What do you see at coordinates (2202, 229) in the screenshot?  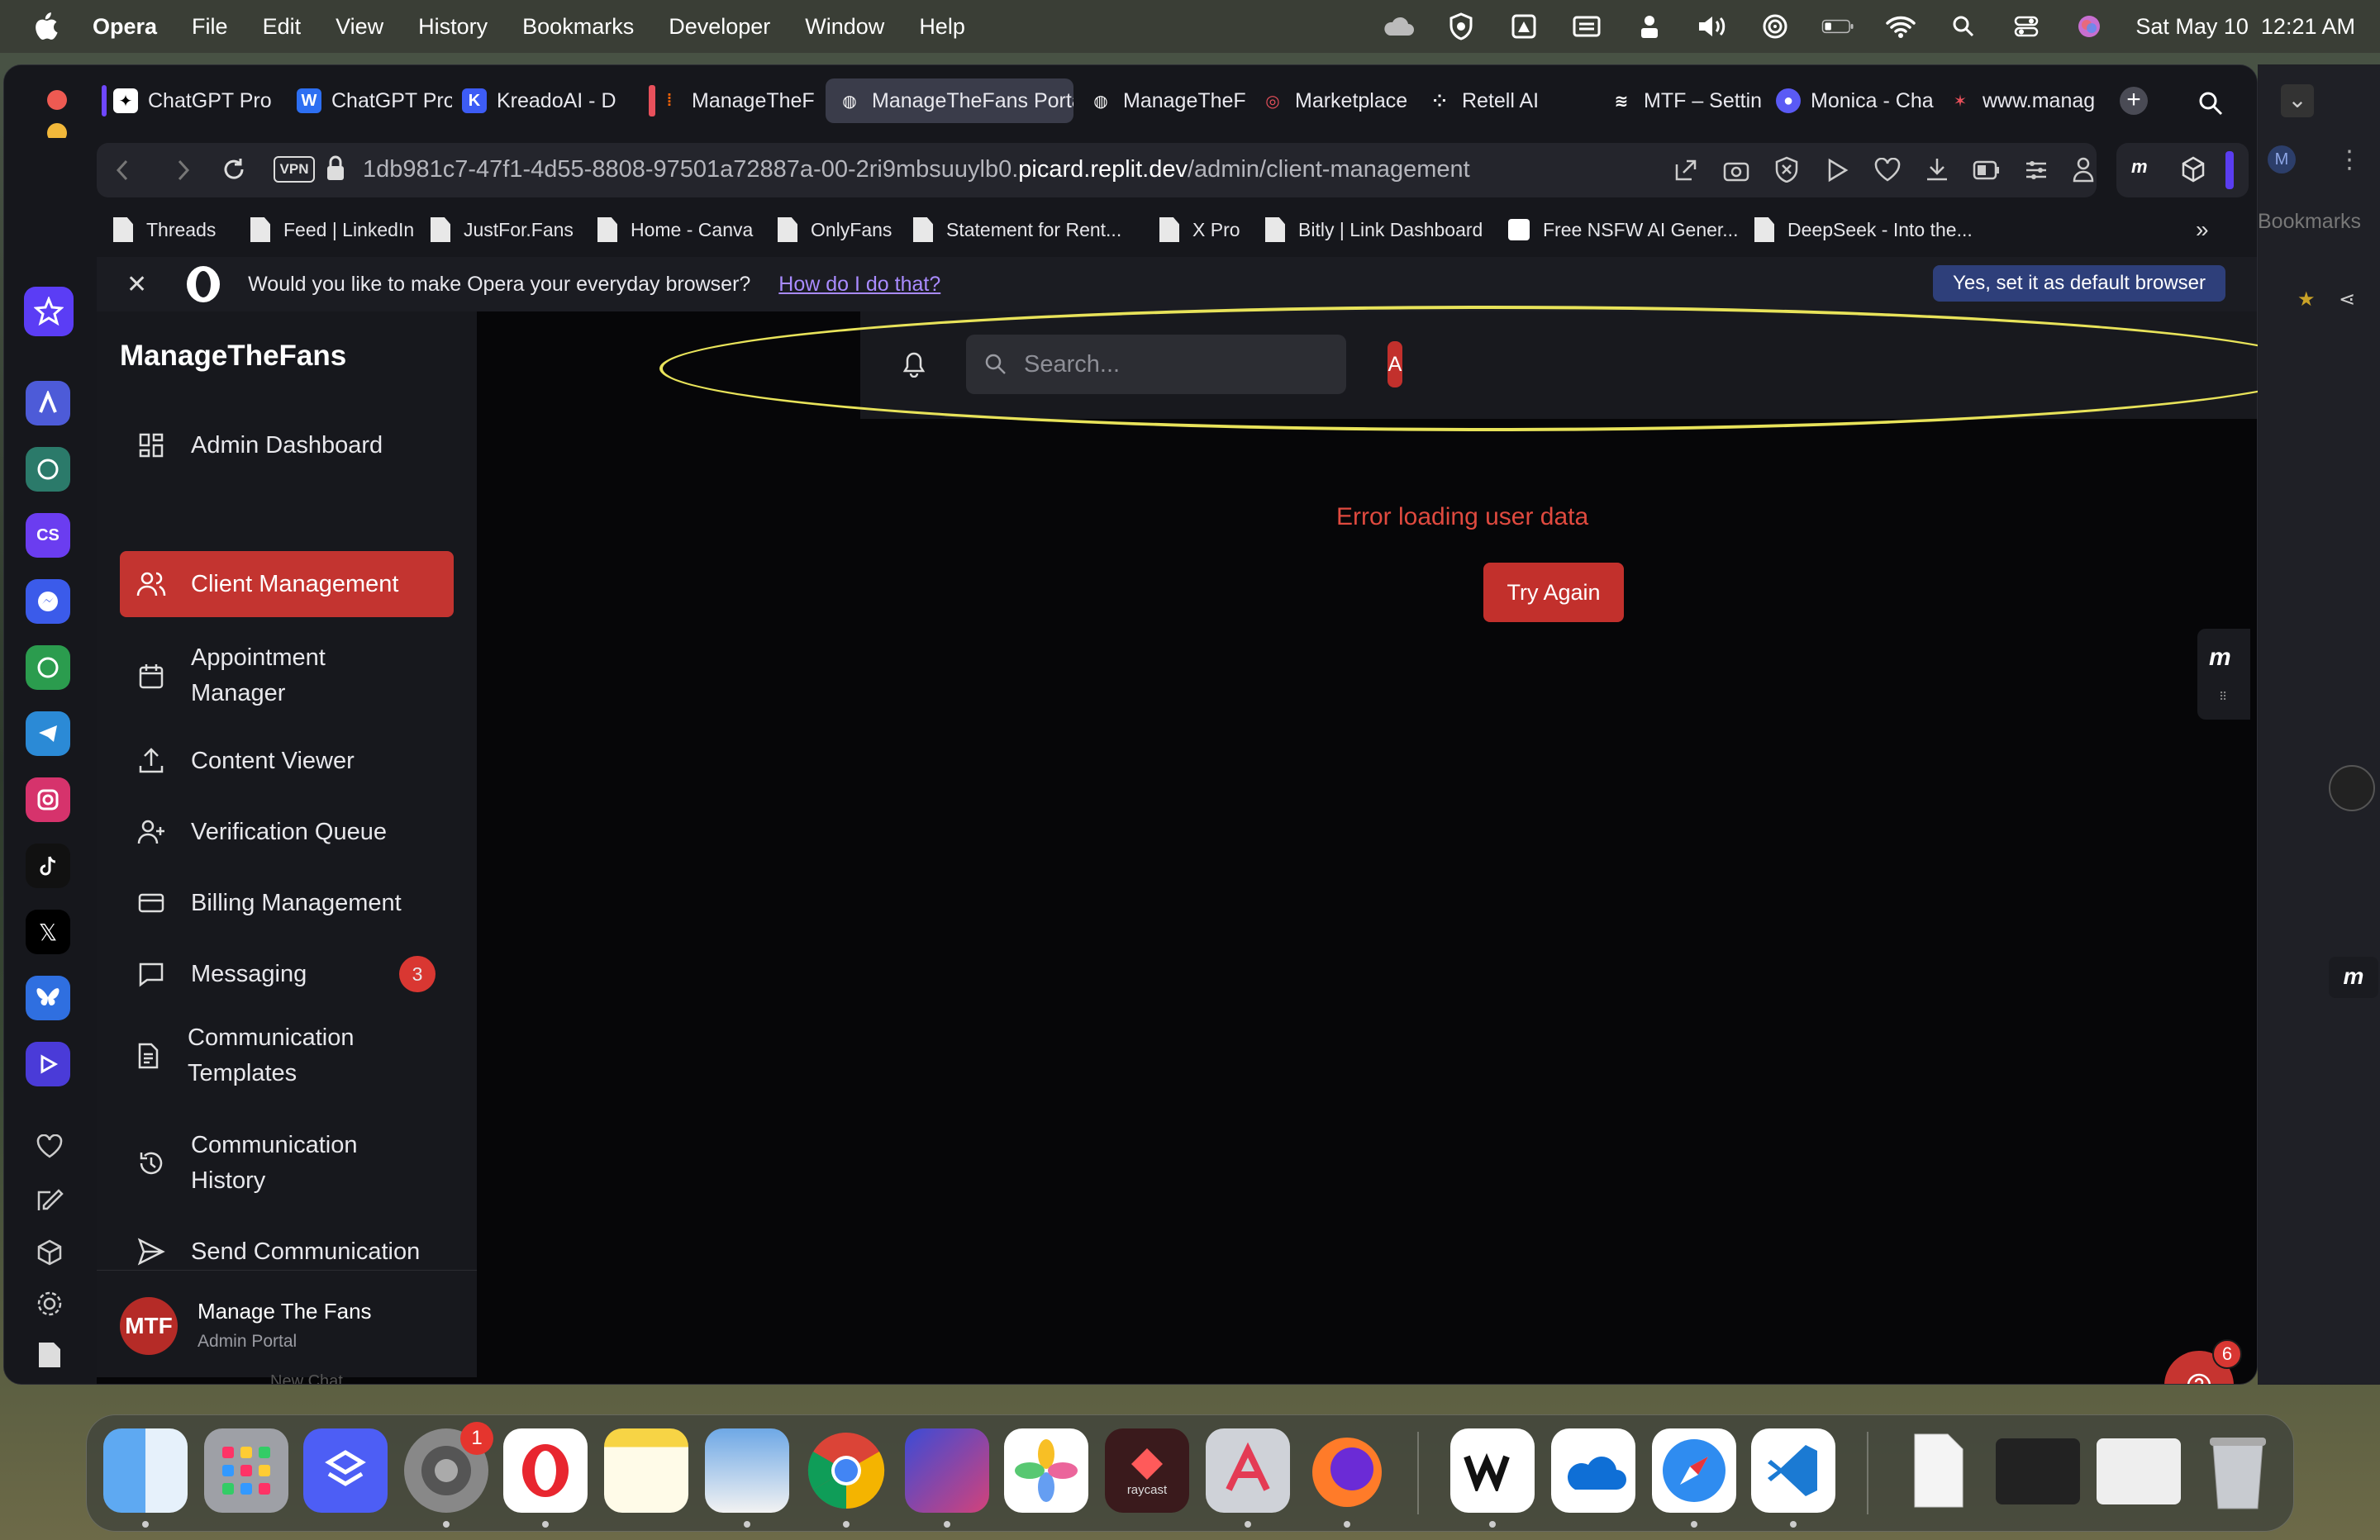 I see `bookmarks-overflow-icon: »` at bounding box center [2202, 229].